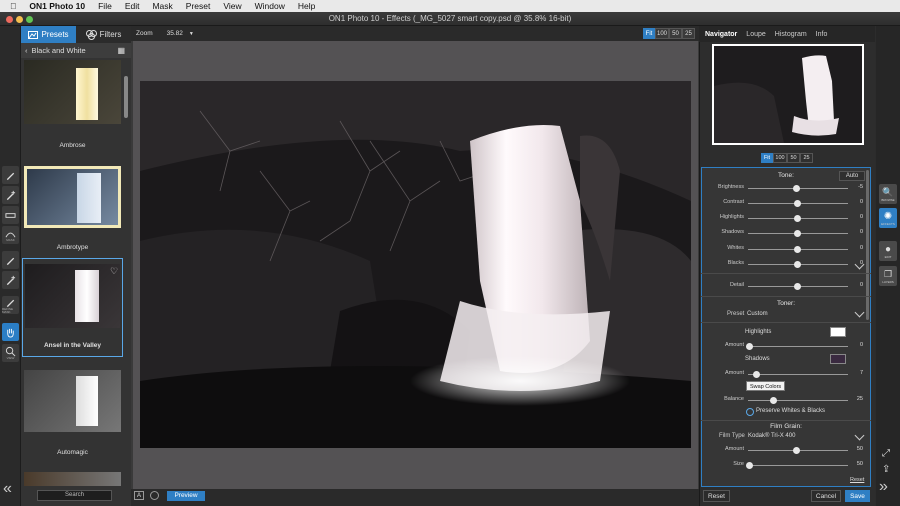  I want to click on minimize-window-button, so click(19, 19).